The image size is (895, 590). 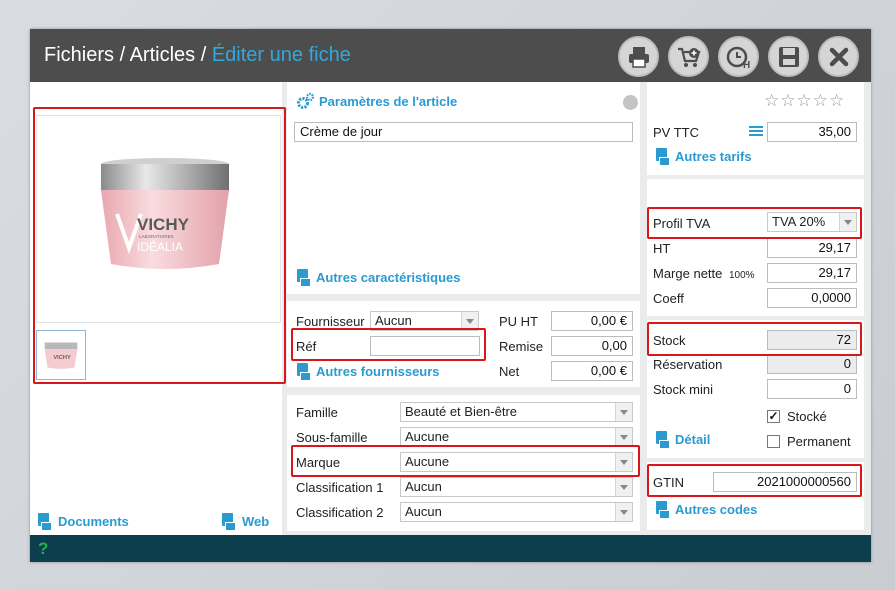 What do you see at coordinates (812, 340) in the screenshot?
I see `stock-field: 72` at bounding box center [812, 340].